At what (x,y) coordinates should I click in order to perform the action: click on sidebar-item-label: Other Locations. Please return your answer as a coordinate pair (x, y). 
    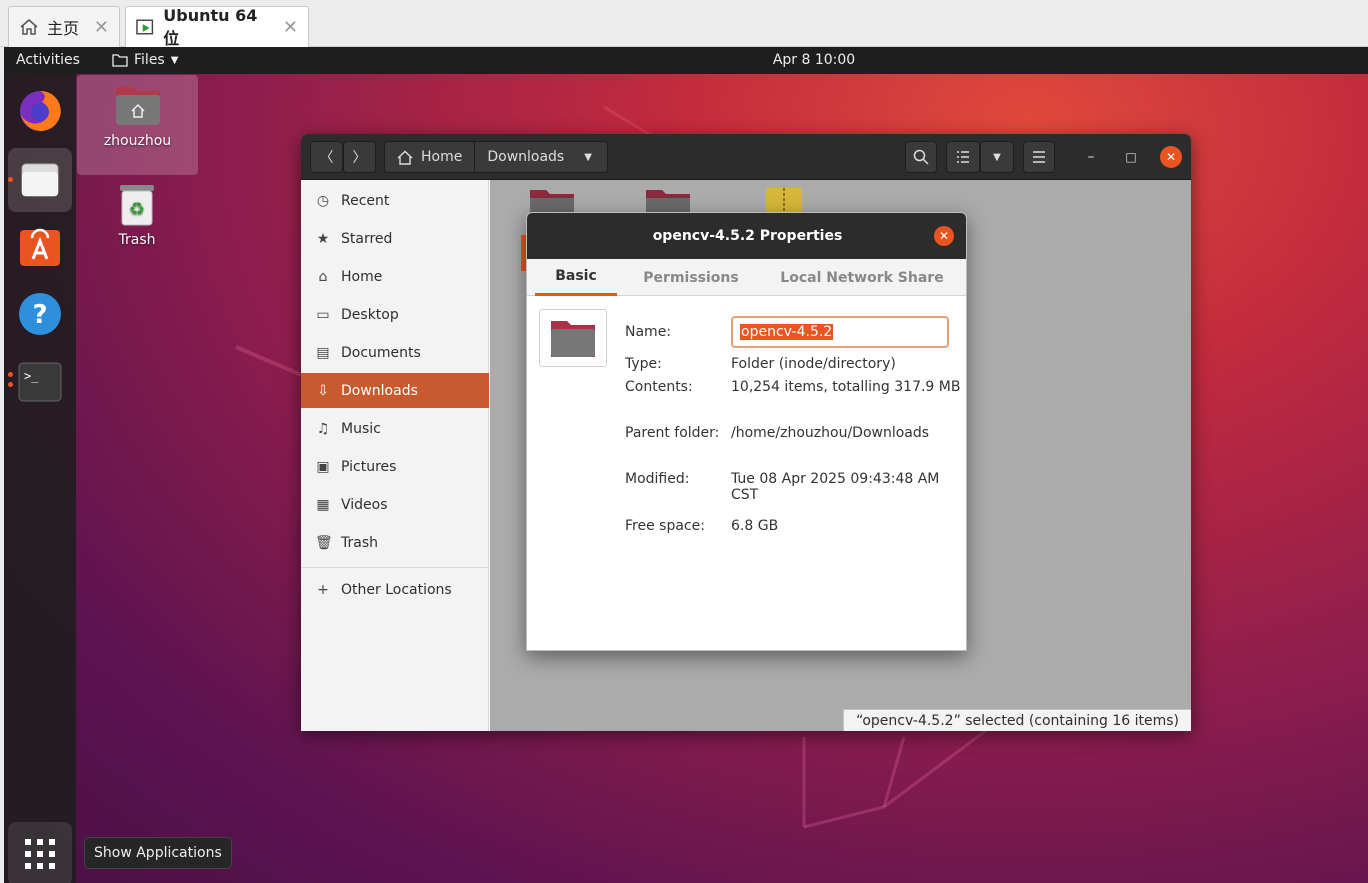
    Looking at the image, I should click on (396, 589).